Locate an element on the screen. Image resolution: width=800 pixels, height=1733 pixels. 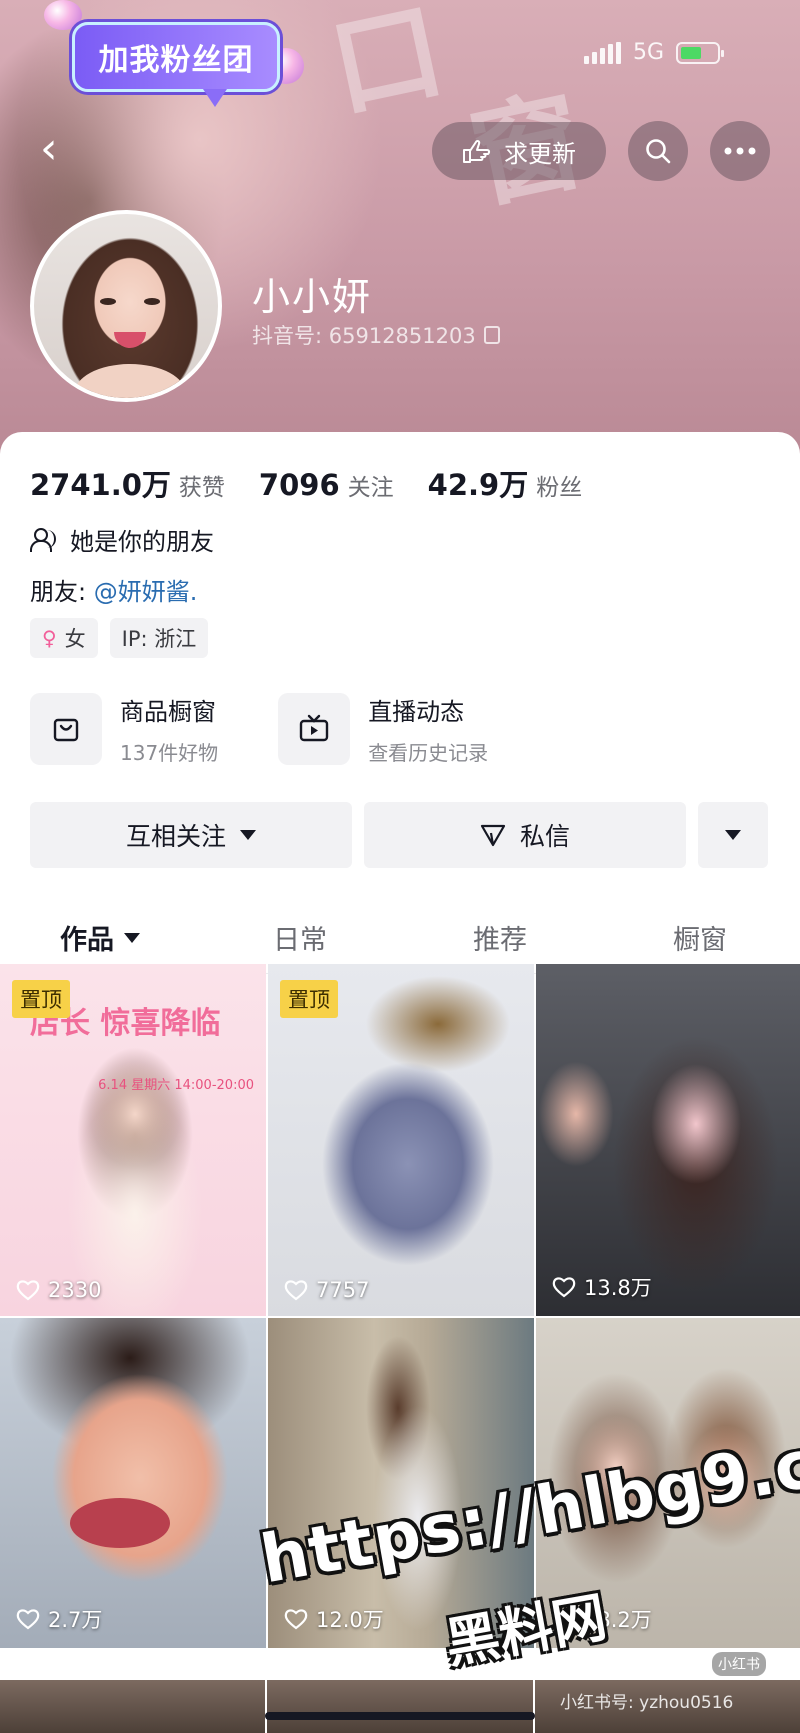
stat-value: 2741.0万 is located at coordinates (100, 485).